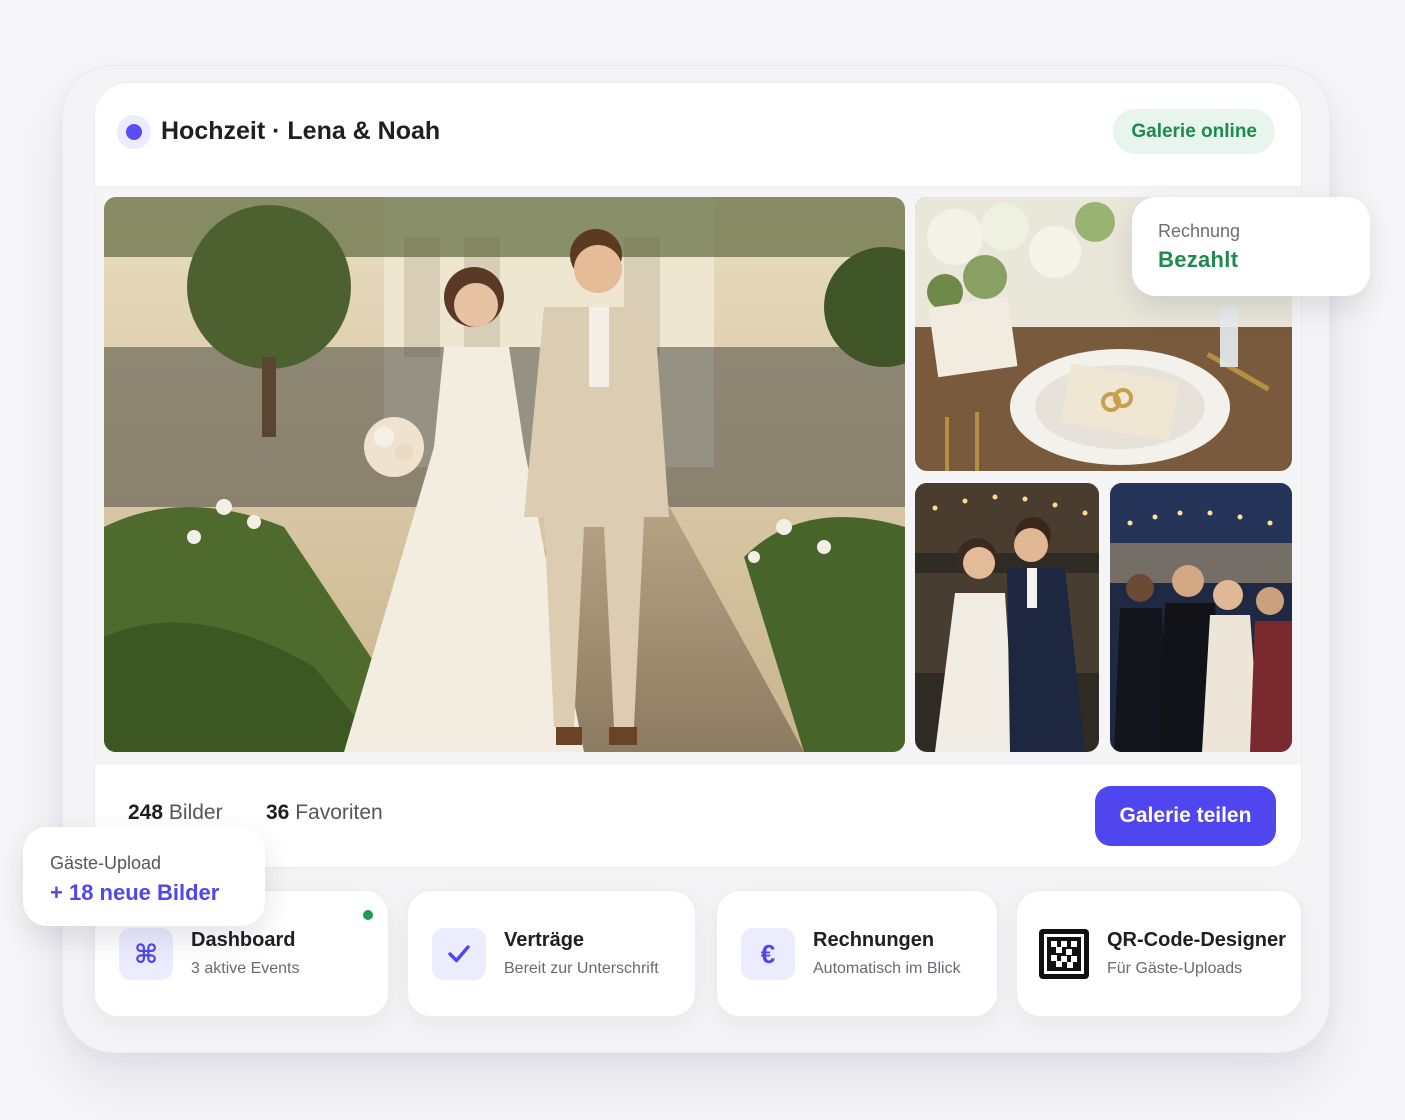  What do you see at coordinates (581, 968) in the screenshot?
I see `tile-subtitle: Bereit zur Unterschrift` at bounding box center [581, 968].